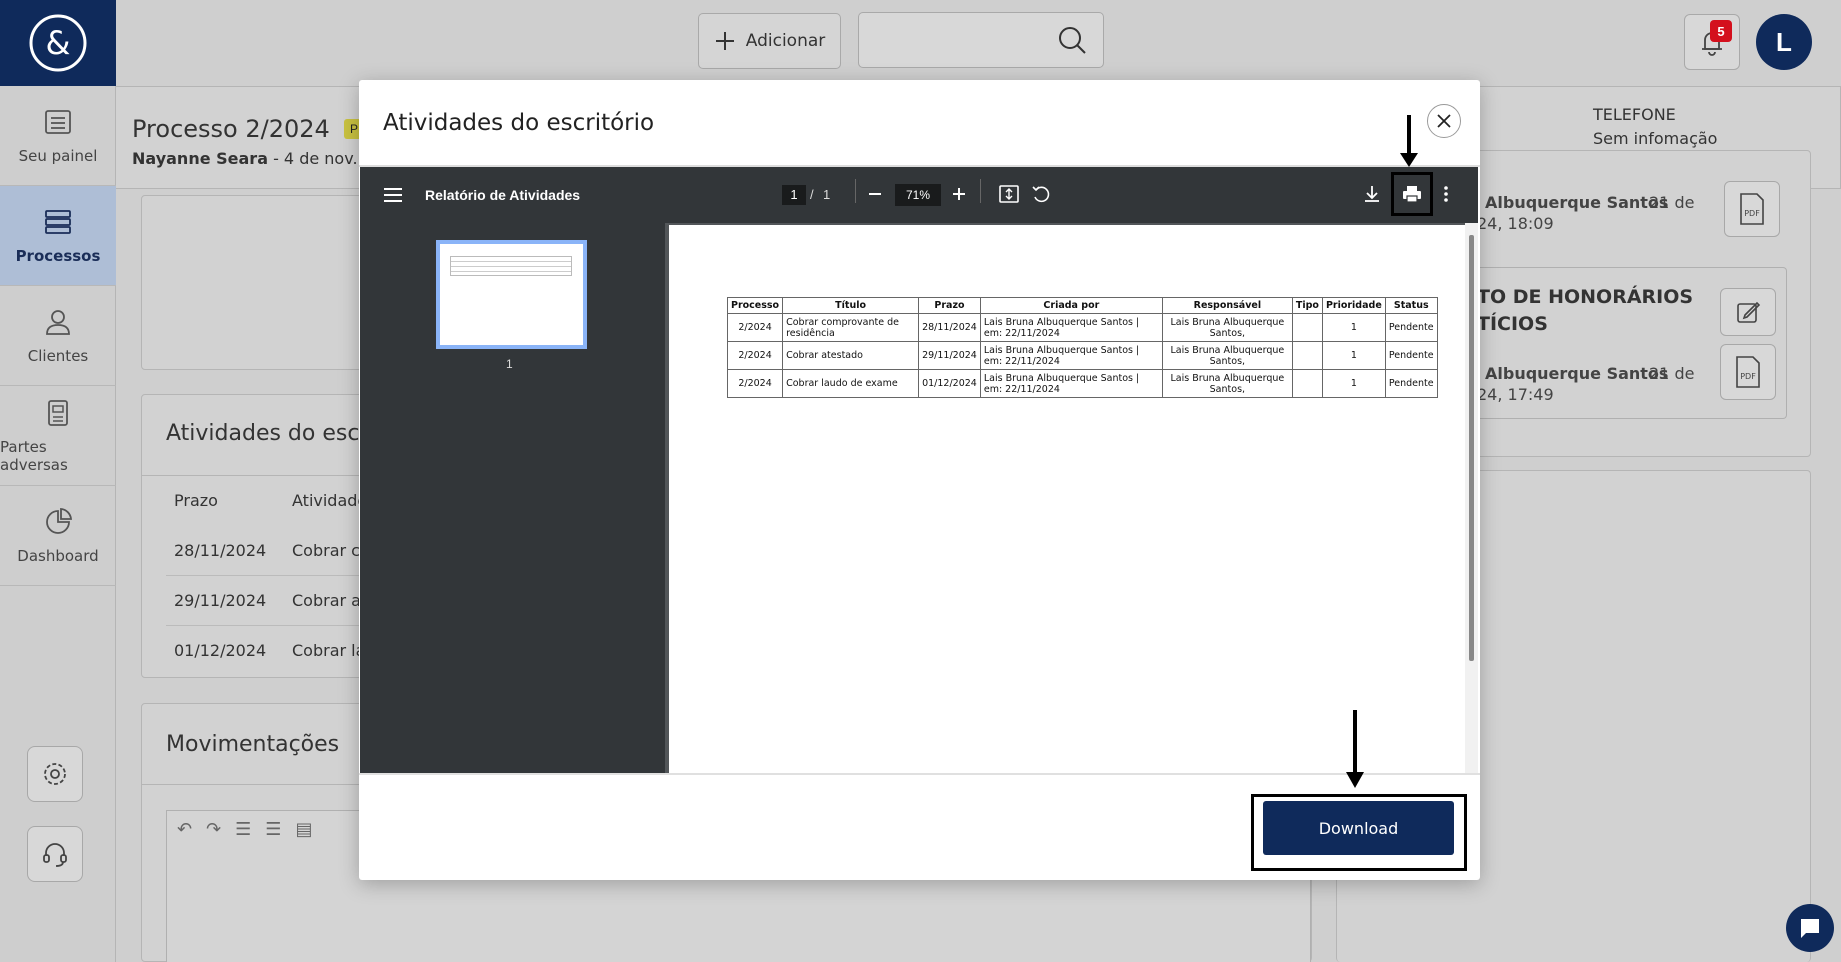  I want to click on sidebar-item-label: Clientes, so click(58, 355).